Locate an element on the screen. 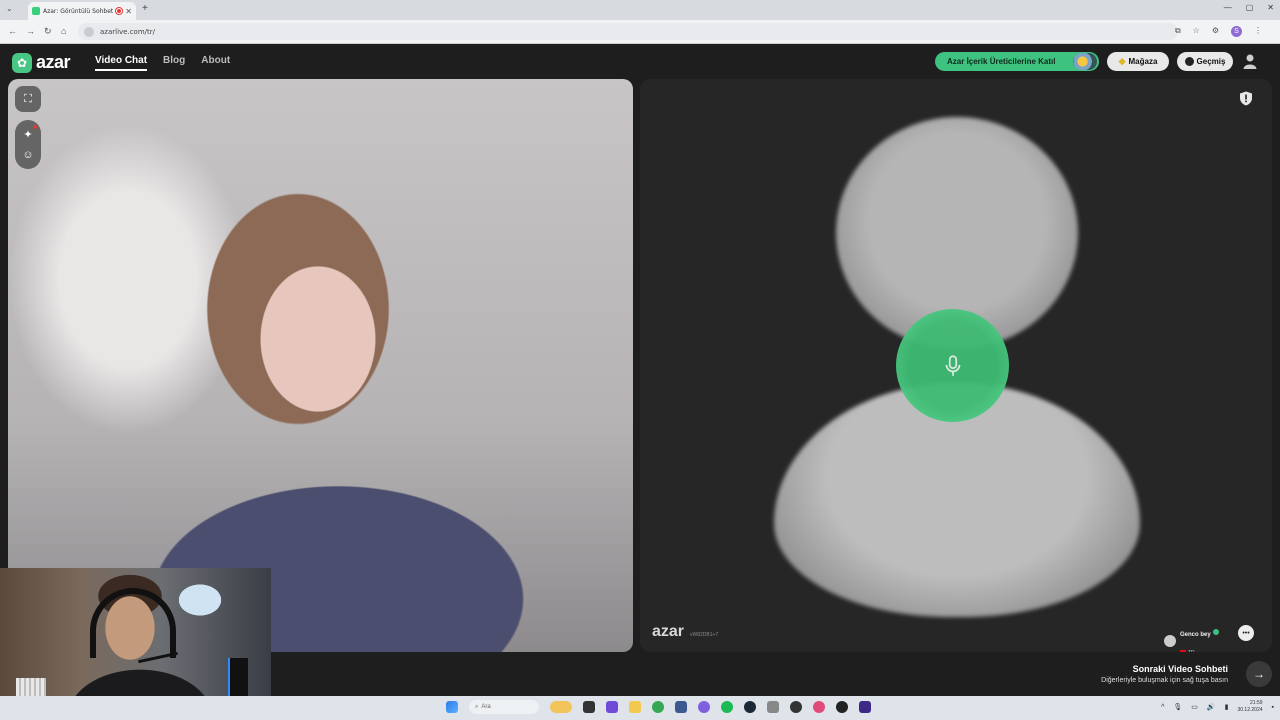 This screenshot has height=720, width=1280. install-app-icon: ⧉ is located at coordinates (1178, 31).